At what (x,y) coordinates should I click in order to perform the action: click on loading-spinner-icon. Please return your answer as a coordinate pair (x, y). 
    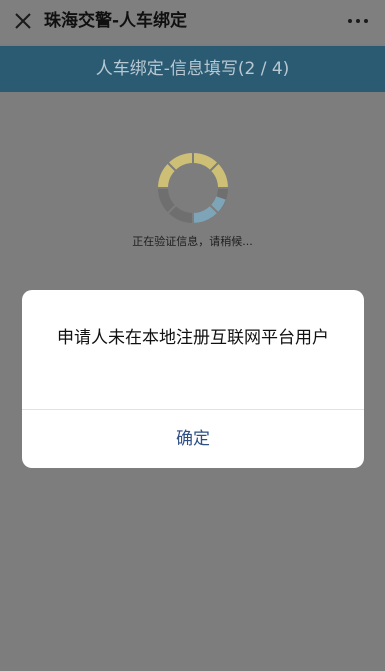
    Looking at the image, I should click on (193, 188).